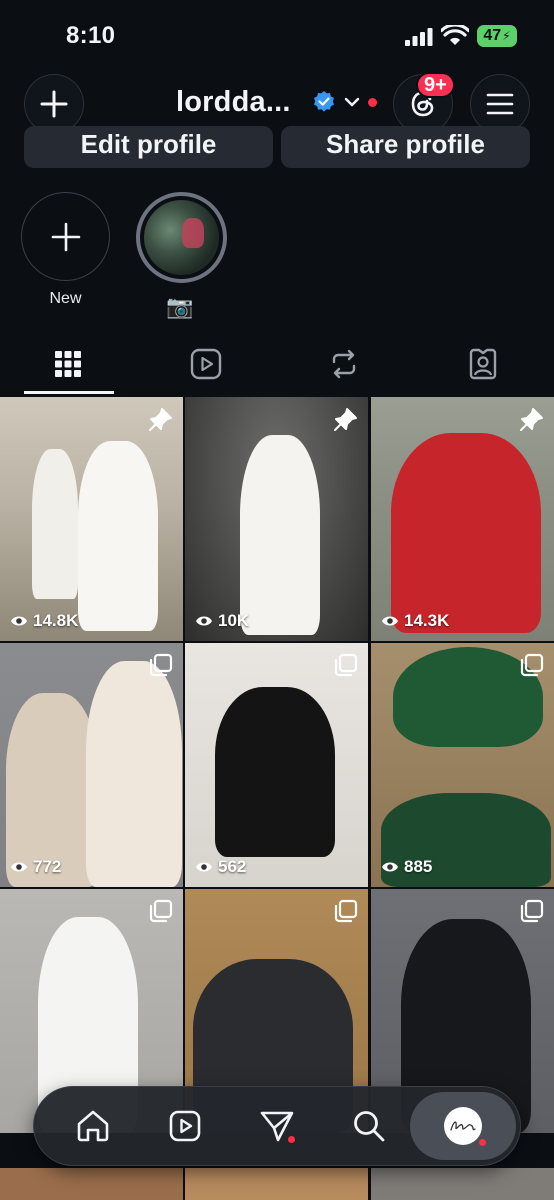 This screenshot has width=554, height=1200. I want to click on signature-logo, so click(463, 1126).